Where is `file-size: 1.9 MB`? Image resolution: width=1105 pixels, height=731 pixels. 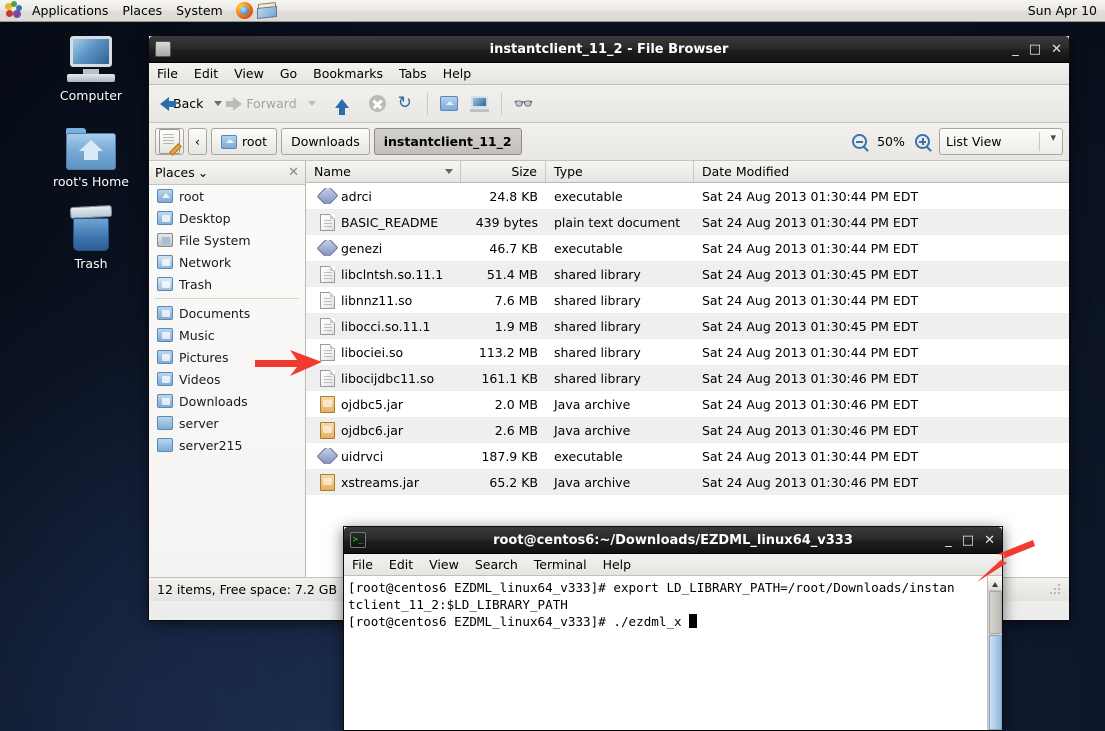
file-size: 1.9 MB is located at coordinates (516, 326).